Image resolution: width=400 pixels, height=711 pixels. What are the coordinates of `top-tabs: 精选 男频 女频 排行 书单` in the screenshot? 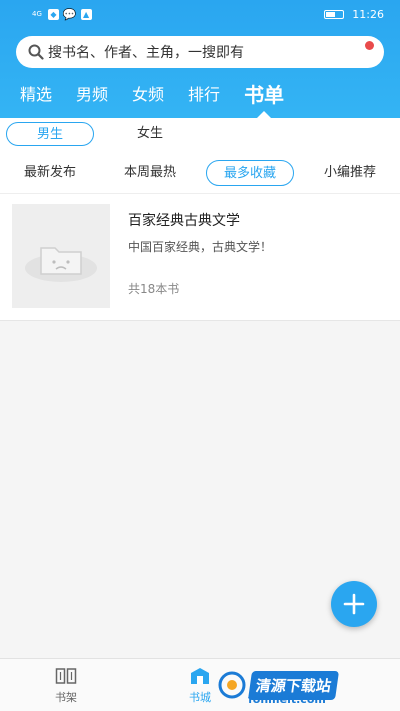 It's located at (152, 99).